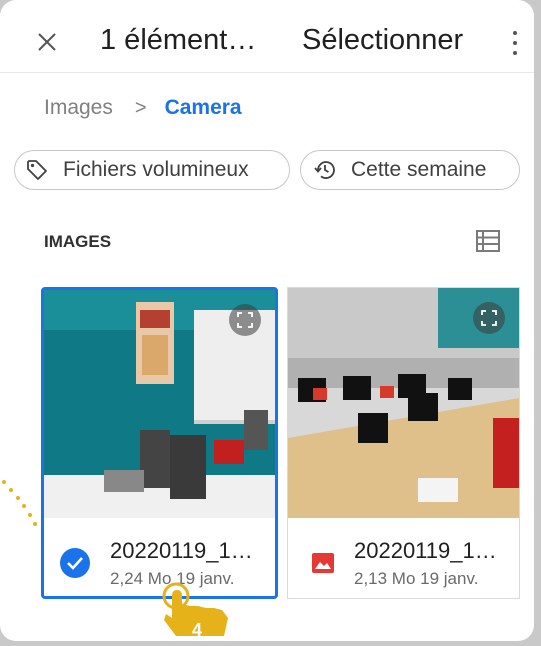 Image resolution: width=541 pixels, height=646 pixels. I want to click on filter-chip-label: Fichiers volumineux, so click(156, 169).